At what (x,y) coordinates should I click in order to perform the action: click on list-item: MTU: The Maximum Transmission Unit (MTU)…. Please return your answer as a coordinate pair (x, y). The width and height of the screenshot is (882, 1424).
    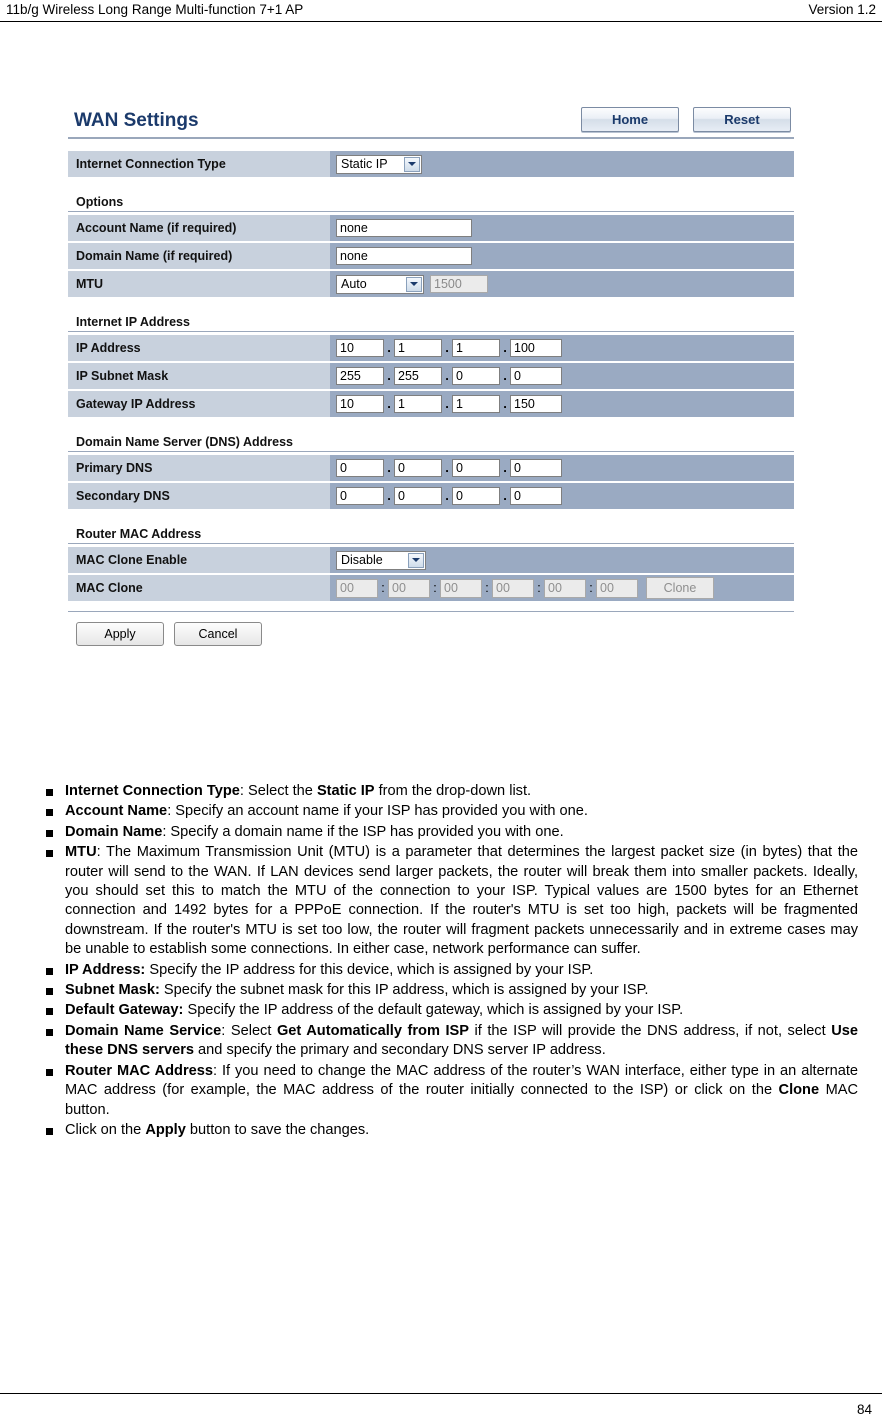
    Looking at the image, I should click on (452, 901).